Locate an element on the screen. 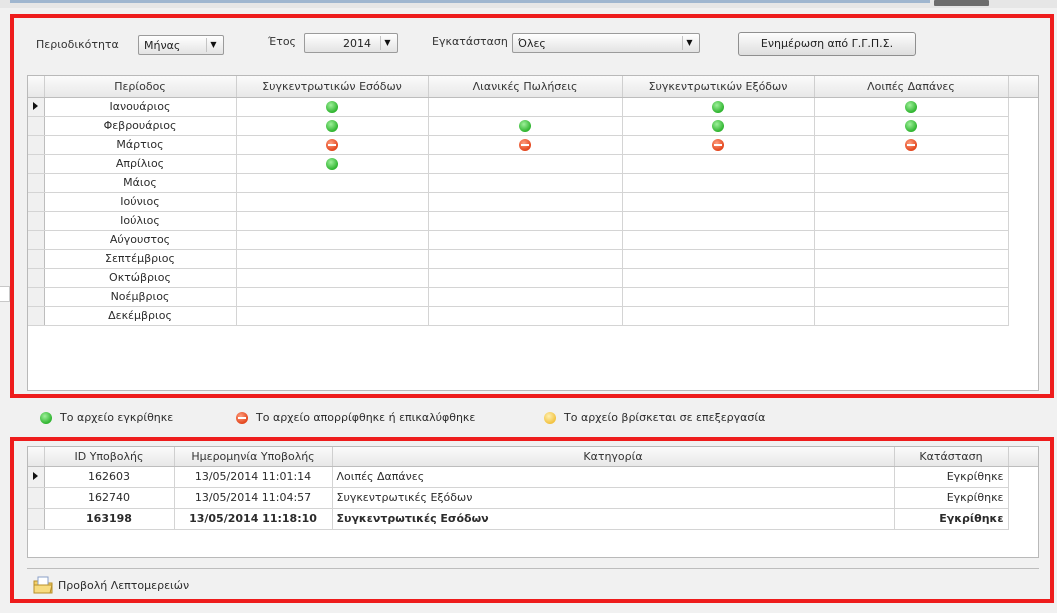 This screenshot has height=613, width=1057. legend-rejected-label: Το αρχείο απορρίφθηκε ή επικαλύφθηκε is located at coordinates (366, 417).